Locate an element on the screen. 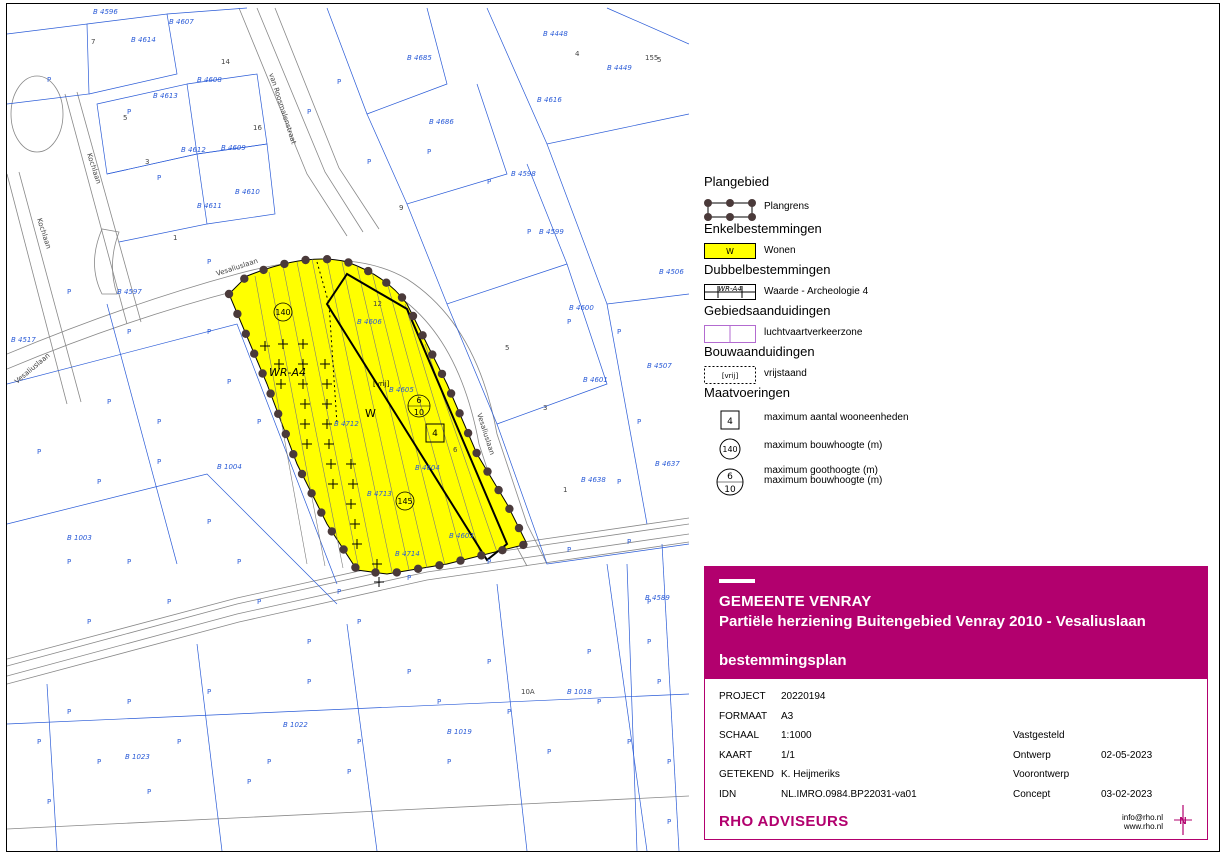 Image resolution: width=1229 pixels, height=858 pixels. legend-section-title: Plangebied is located at coordinates (737, 181).